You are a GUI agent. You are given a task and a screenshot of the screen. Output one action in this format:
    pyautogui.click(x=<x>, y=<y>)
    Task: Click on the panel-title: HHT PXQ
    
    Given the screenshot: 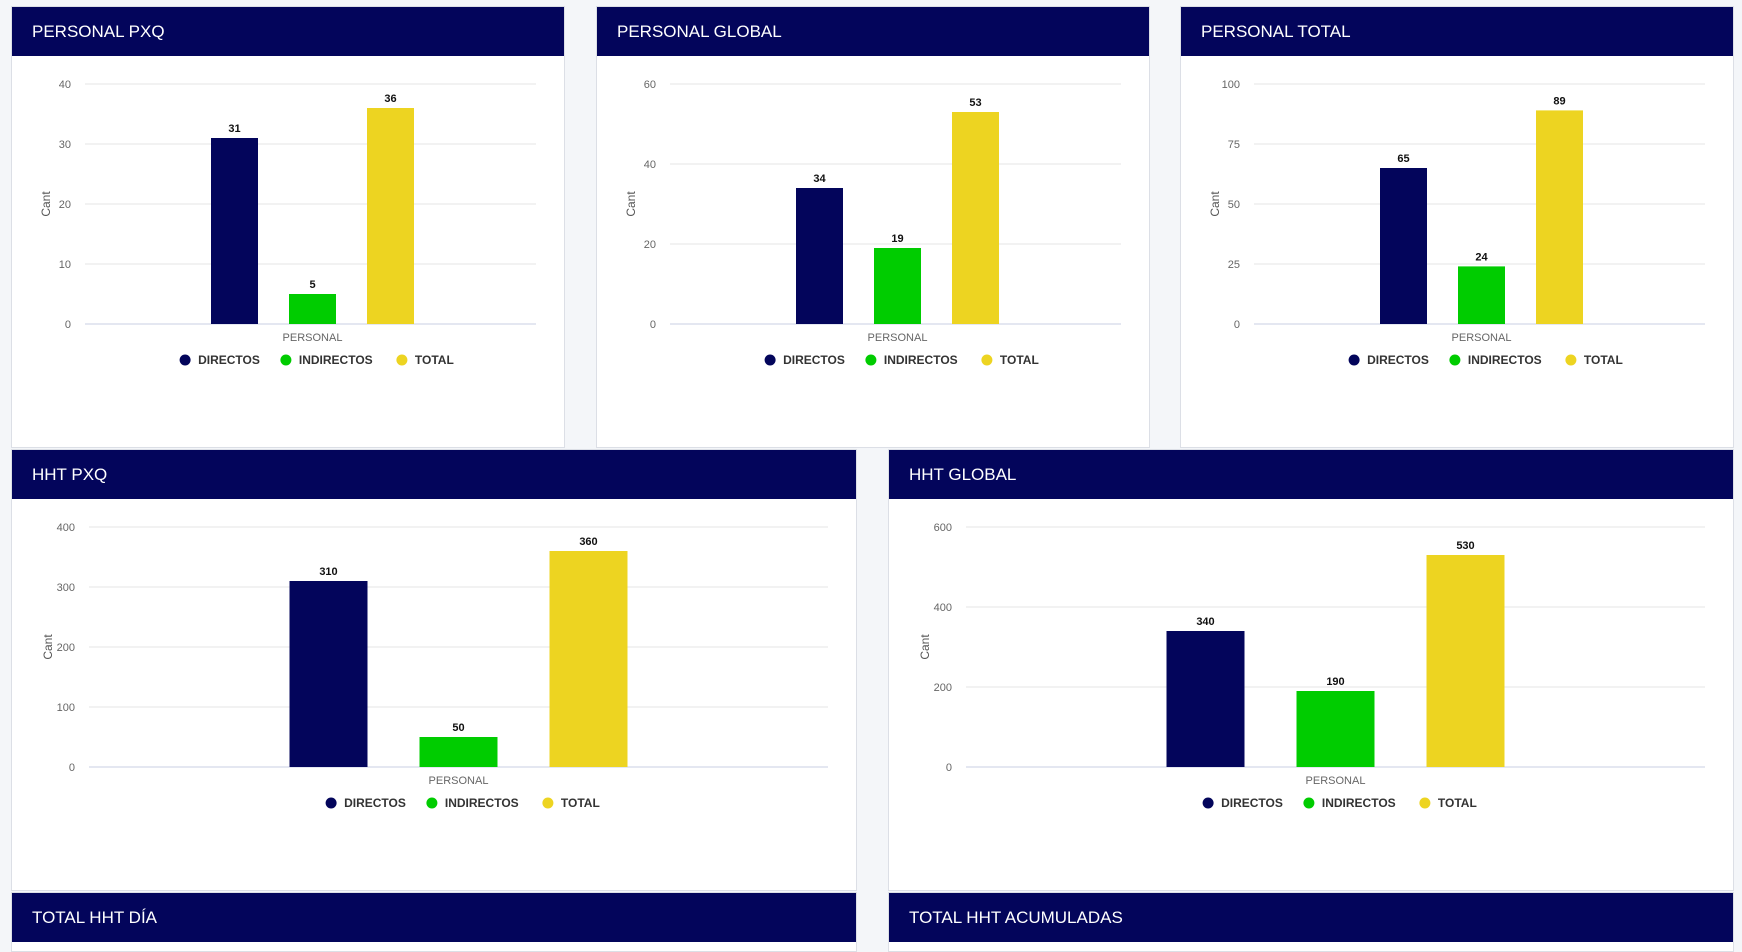 What is the action you would take?
    pyautogui.click(x=434, y=474)
    